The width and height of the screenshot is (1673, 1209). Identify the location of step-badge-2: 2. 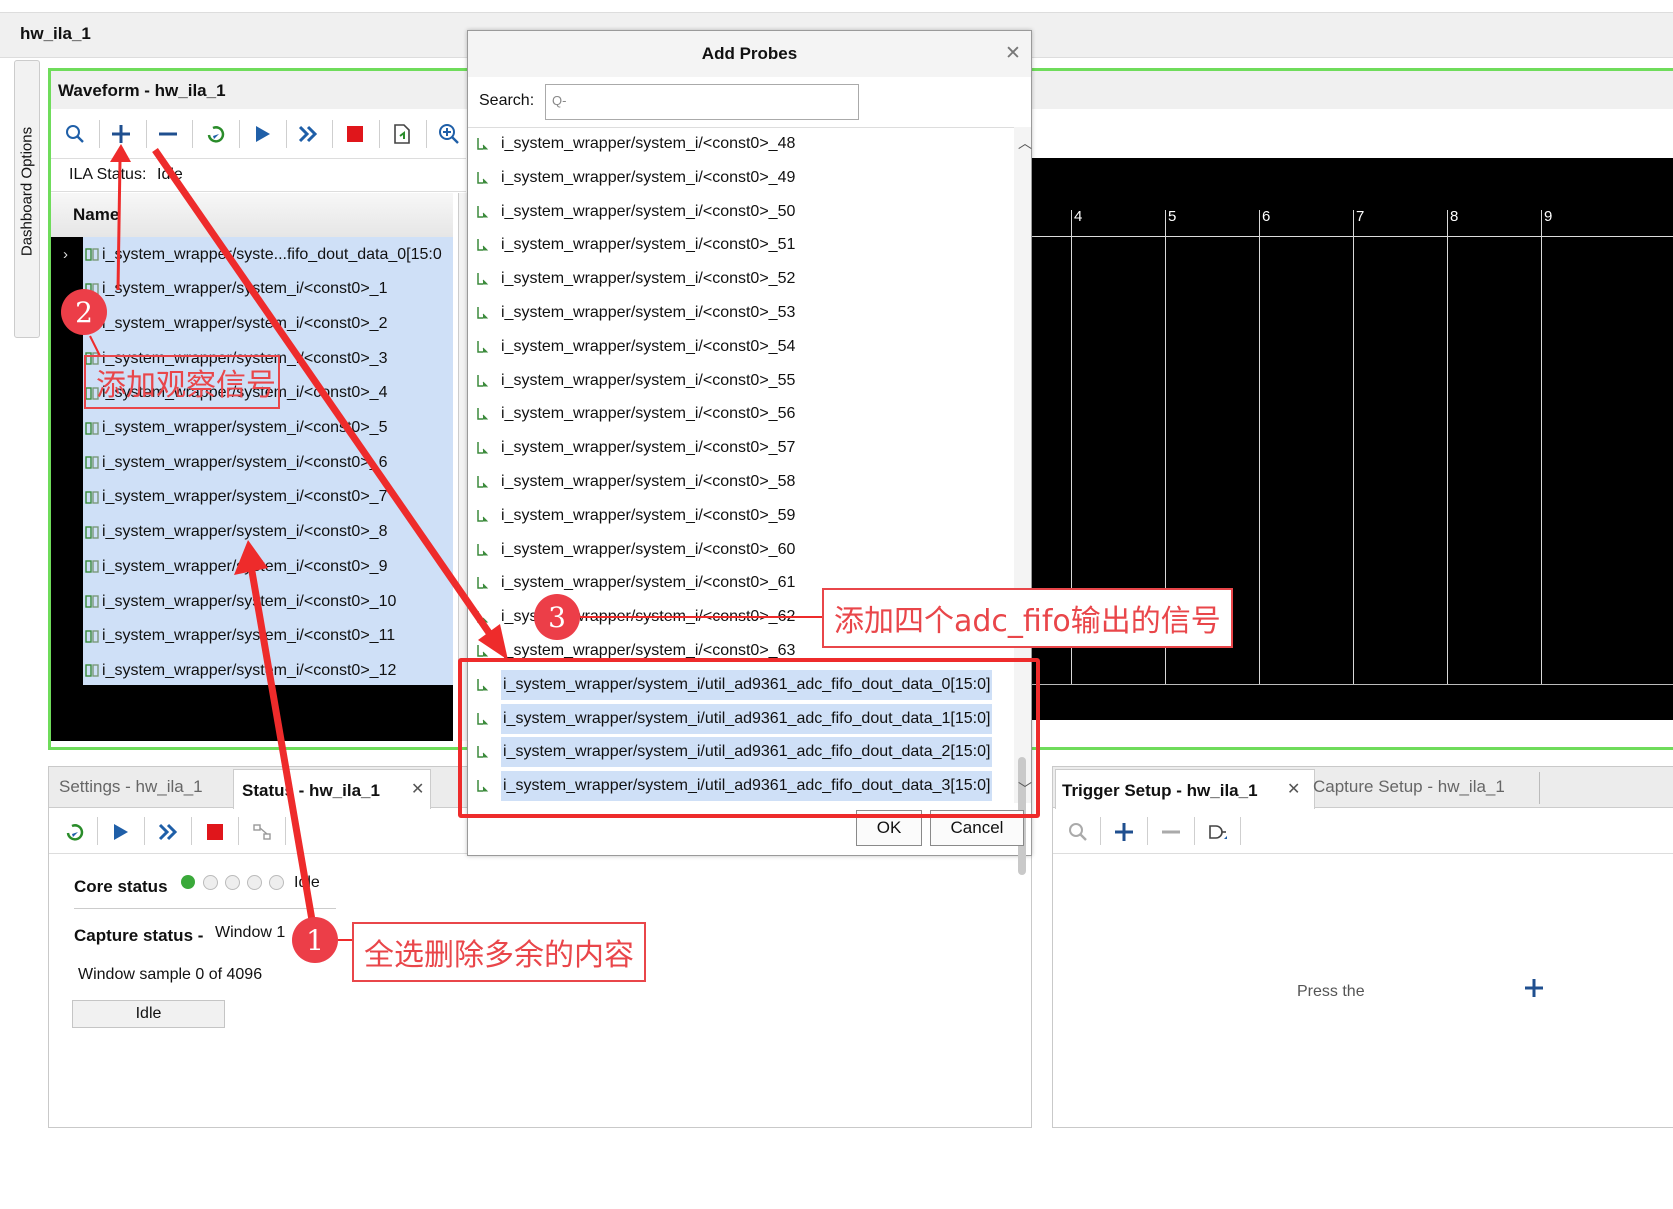
(84, 312).